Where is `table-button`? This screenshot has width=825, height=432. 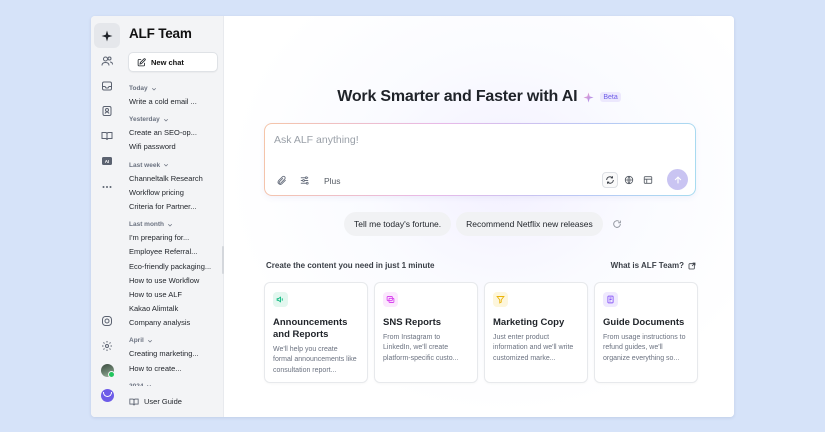
table-button is located at coordinates (648, 180).